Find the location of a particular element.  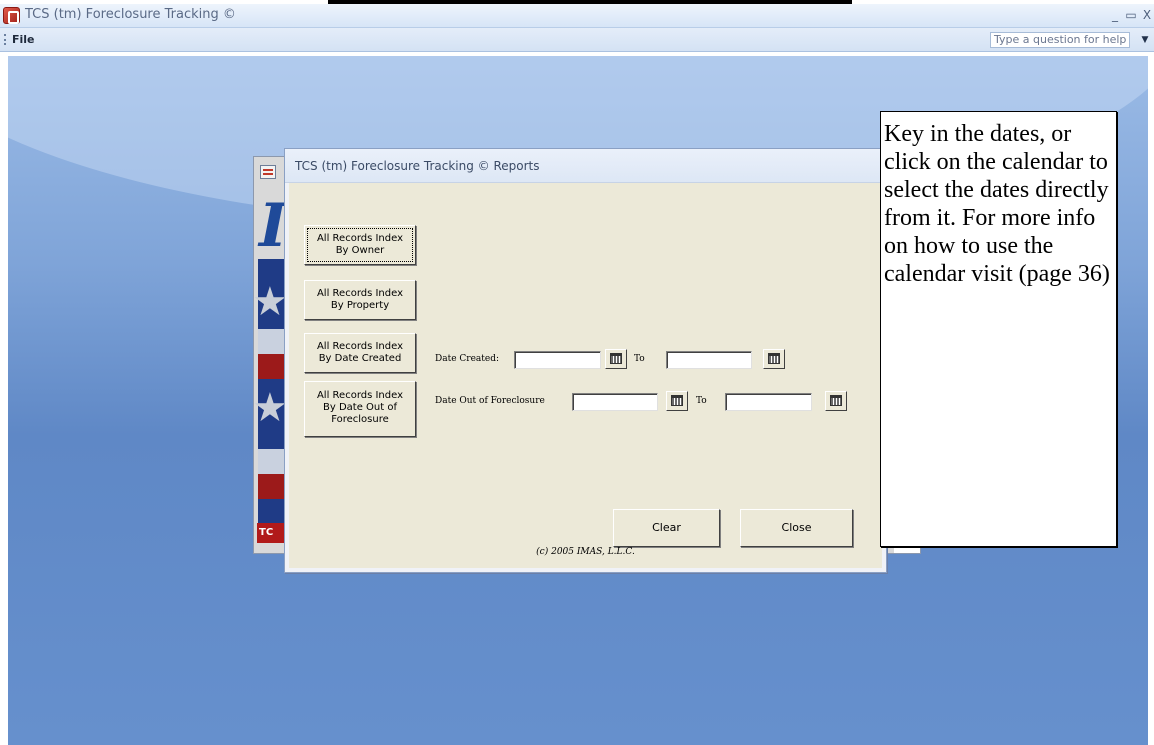

date-created-to-calendar-button is located at coordinates (774, 359).